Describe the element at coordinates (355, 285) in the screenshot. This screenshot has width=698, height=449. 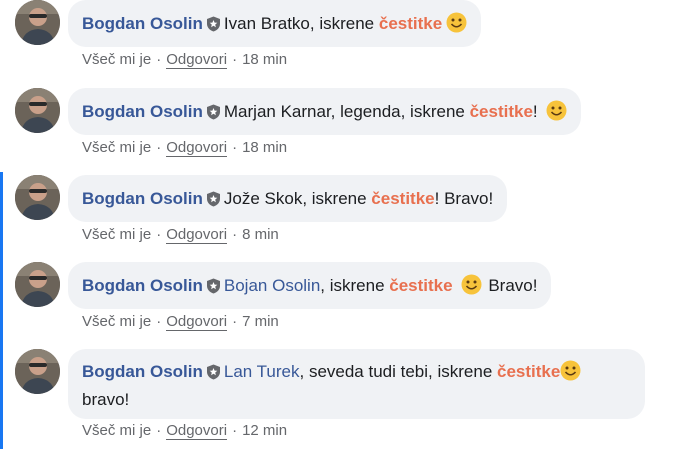
I see `comment-text: , iskrene` at that location.